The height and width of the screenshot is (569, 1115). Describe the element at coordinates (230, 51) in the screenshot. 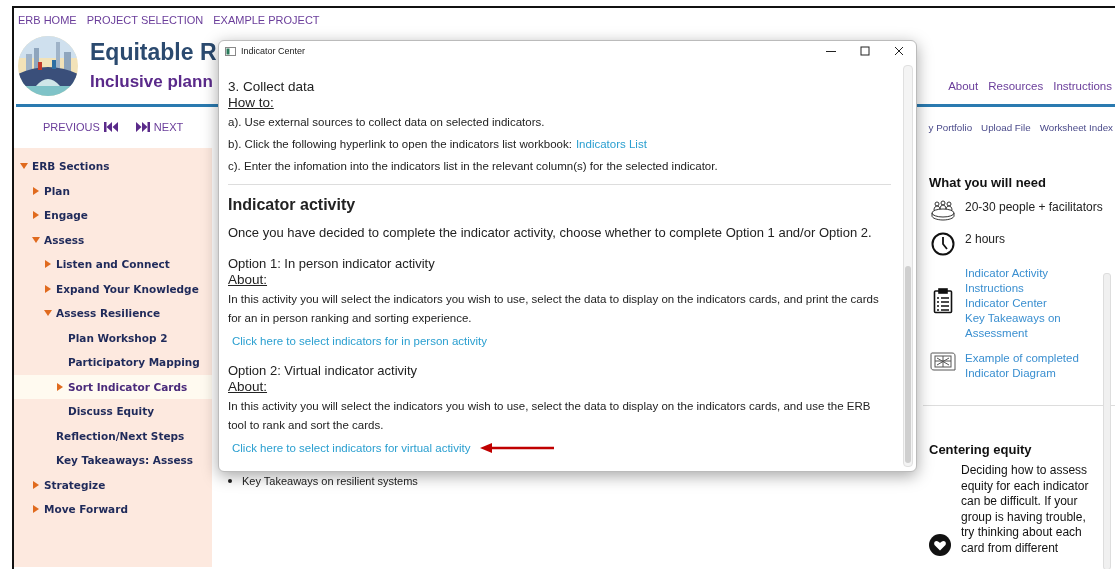

I see `app-icon` at that location.